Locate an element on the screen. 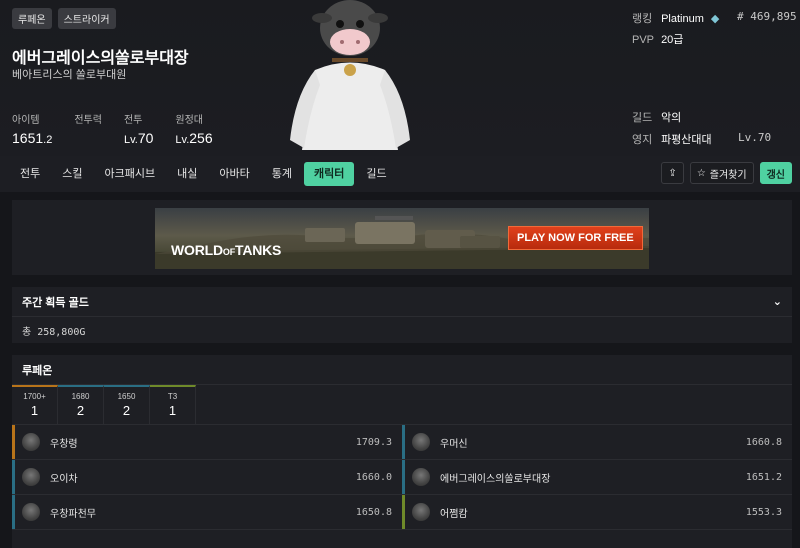 This screenshot has width=800, height=548. character-avatar is located at coordinates (350, 78).